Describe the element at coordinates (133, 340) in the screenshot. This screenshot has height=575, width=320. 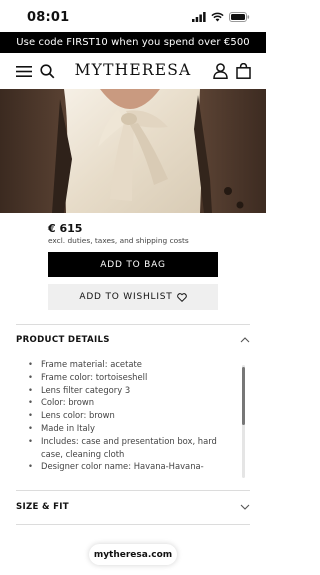
I see `product-details-header: PRODUCT DETAILS` at that location.